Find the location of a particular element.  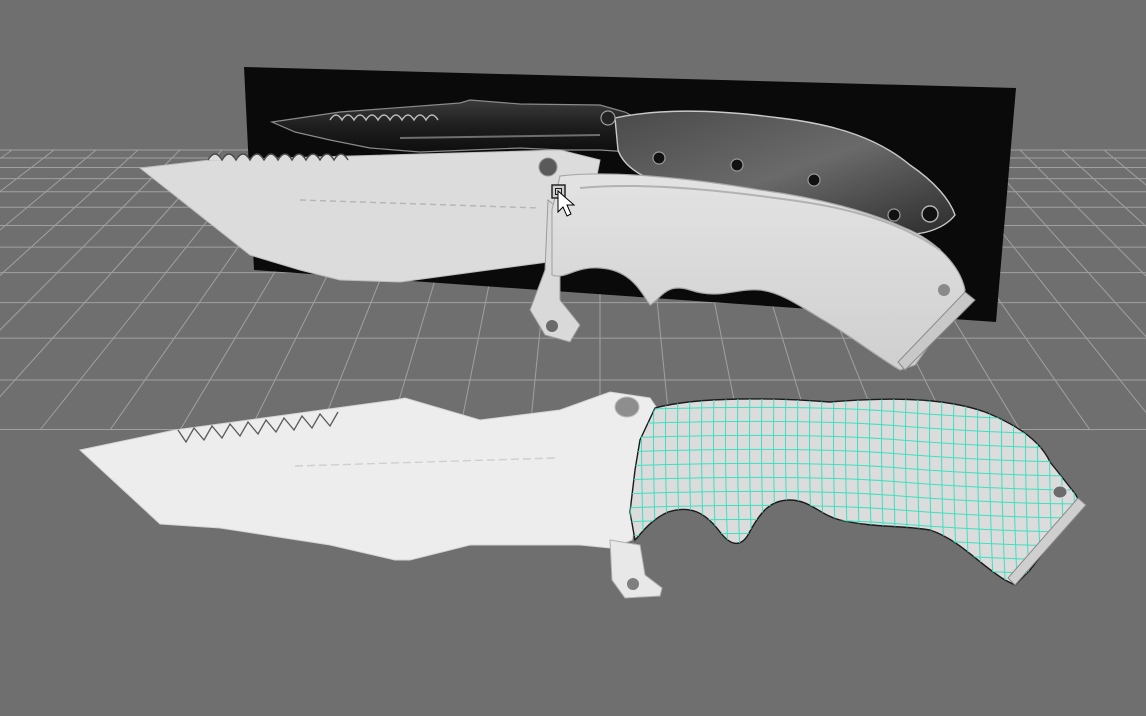

lowpoly-pommel-hole is located at coordinates (1060, 492).